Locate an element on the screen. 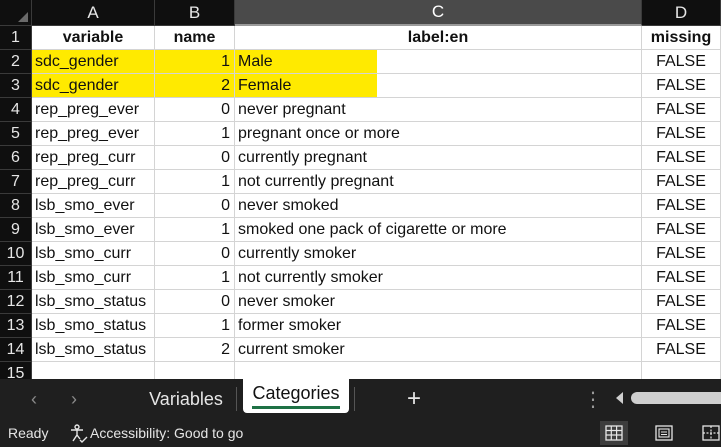 This screenshot has width=721, height=447. column-header-a: A is located at coordinates (93, 13).